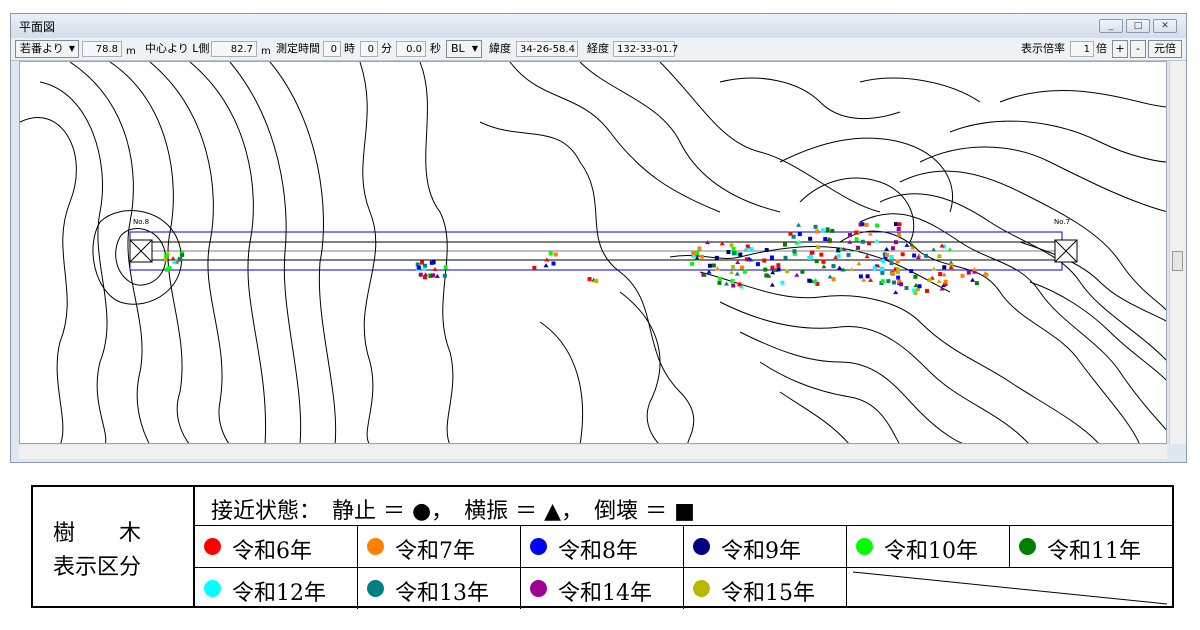 The width and height of the screenshot is (1200, 630). Describe the element at coordinates (547, 49) in the screenshot. I see `lat-field: 34-26-58.4` at that location.